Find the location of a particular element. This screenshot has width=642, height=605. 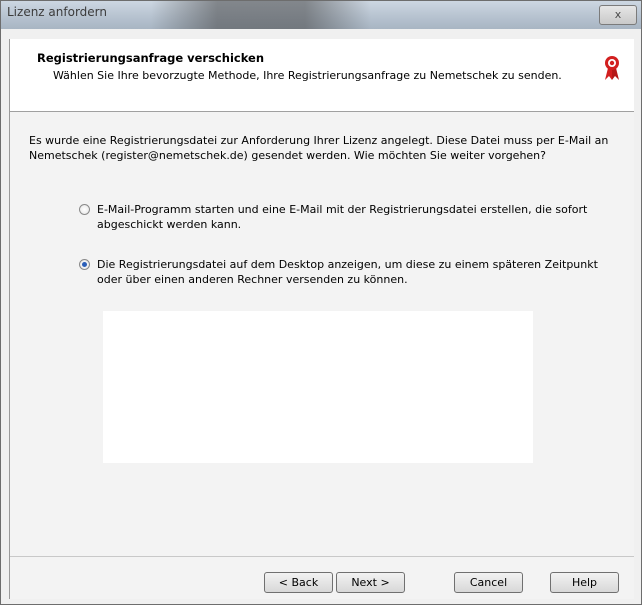

footer-divider is located at coordinates (322, 556).